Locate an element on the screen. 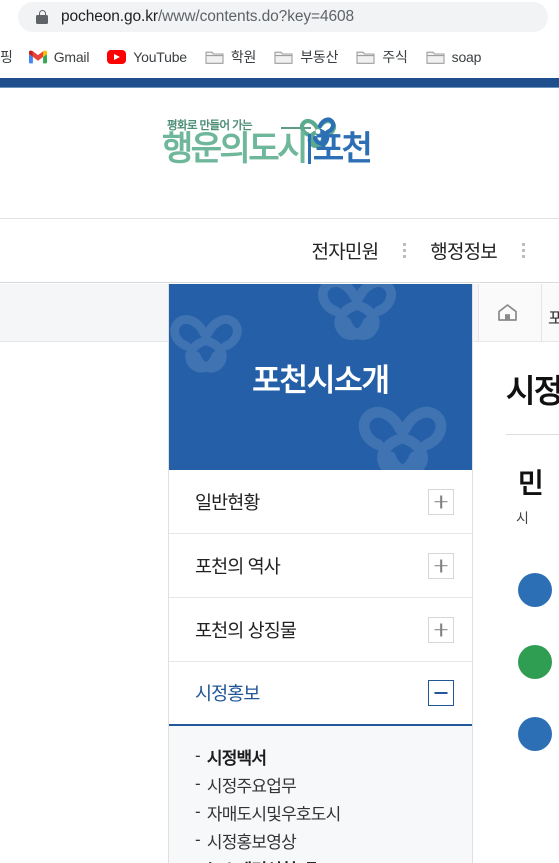 The width and height of the screenshot is (559, 863). submenu-item-newsletter: - 뉴스레터신청 is located at coordinates (320, 858).